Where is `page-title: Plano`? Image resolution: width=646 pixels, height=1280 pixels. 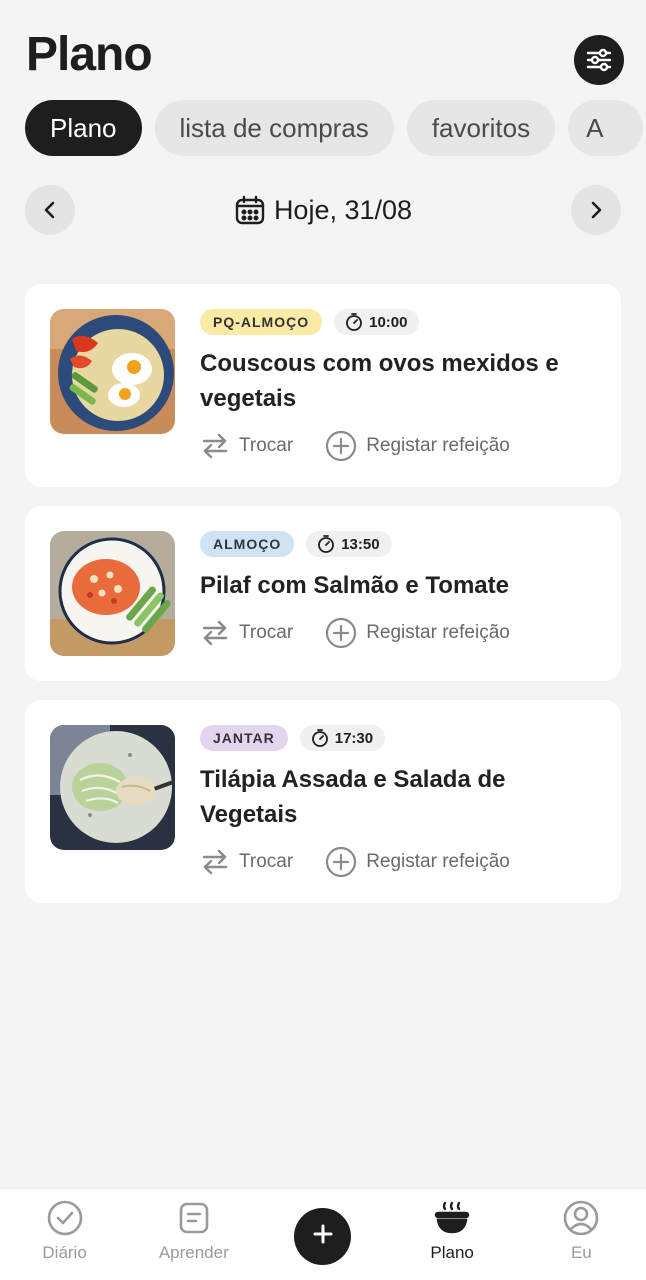
page-title: Plano is located at coordinates (89, 54).